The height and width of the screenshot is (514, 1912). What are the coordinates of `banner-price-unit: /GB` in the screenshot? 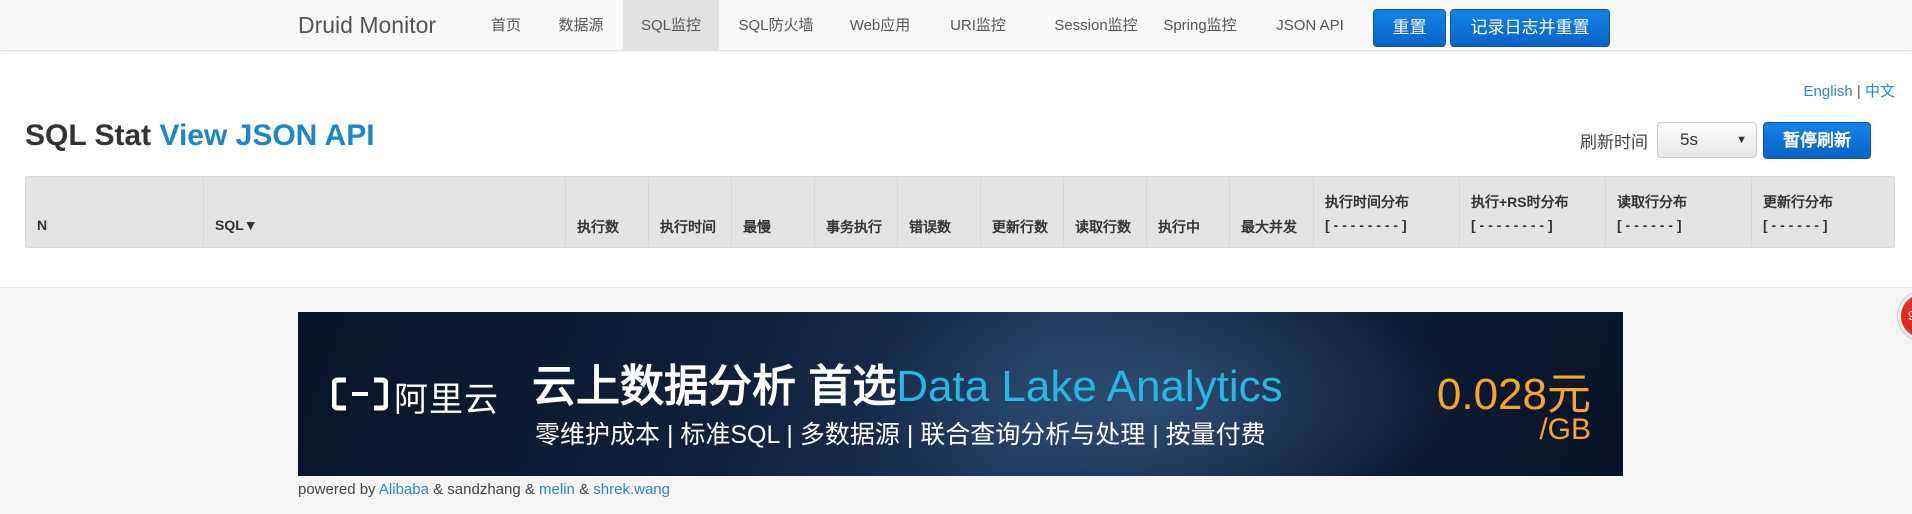 It's located at (1565, 429).